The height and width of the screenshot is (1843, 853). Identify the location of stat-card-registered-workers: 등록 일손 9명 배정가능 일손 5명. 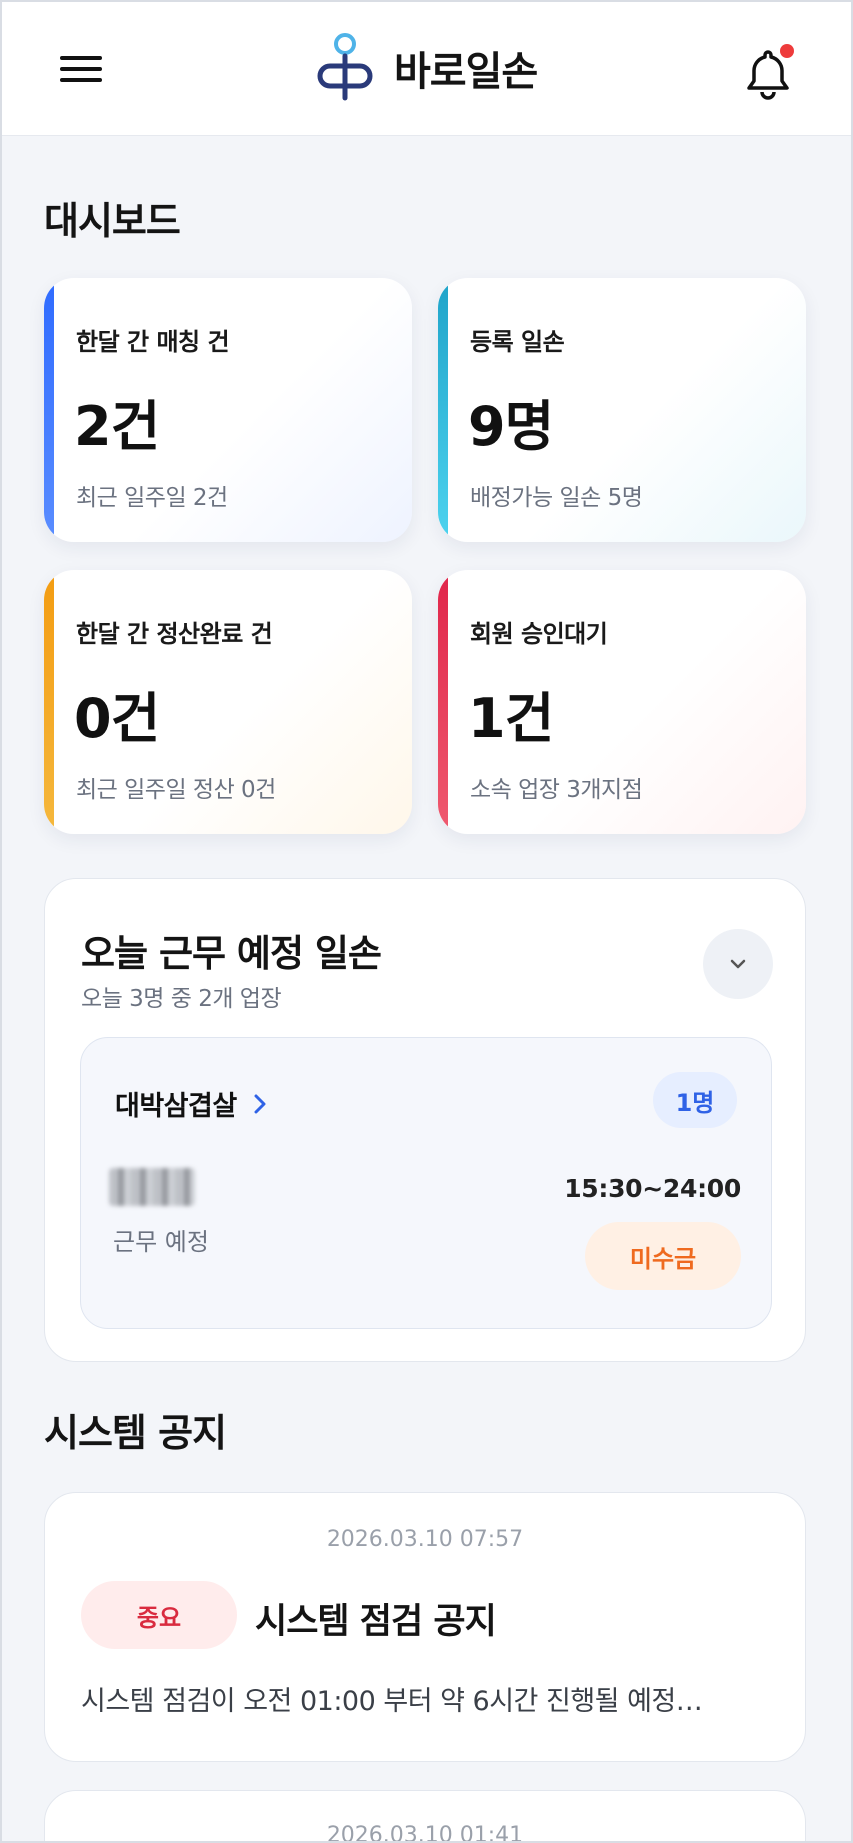
(622, 410).